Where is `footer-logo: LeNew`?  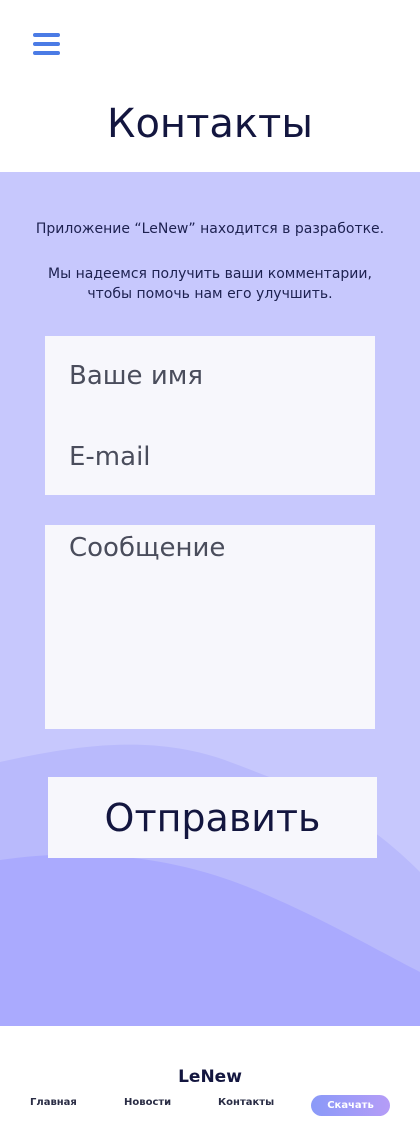
footer-logo: LeNew is located at coordinates (210, 1077).